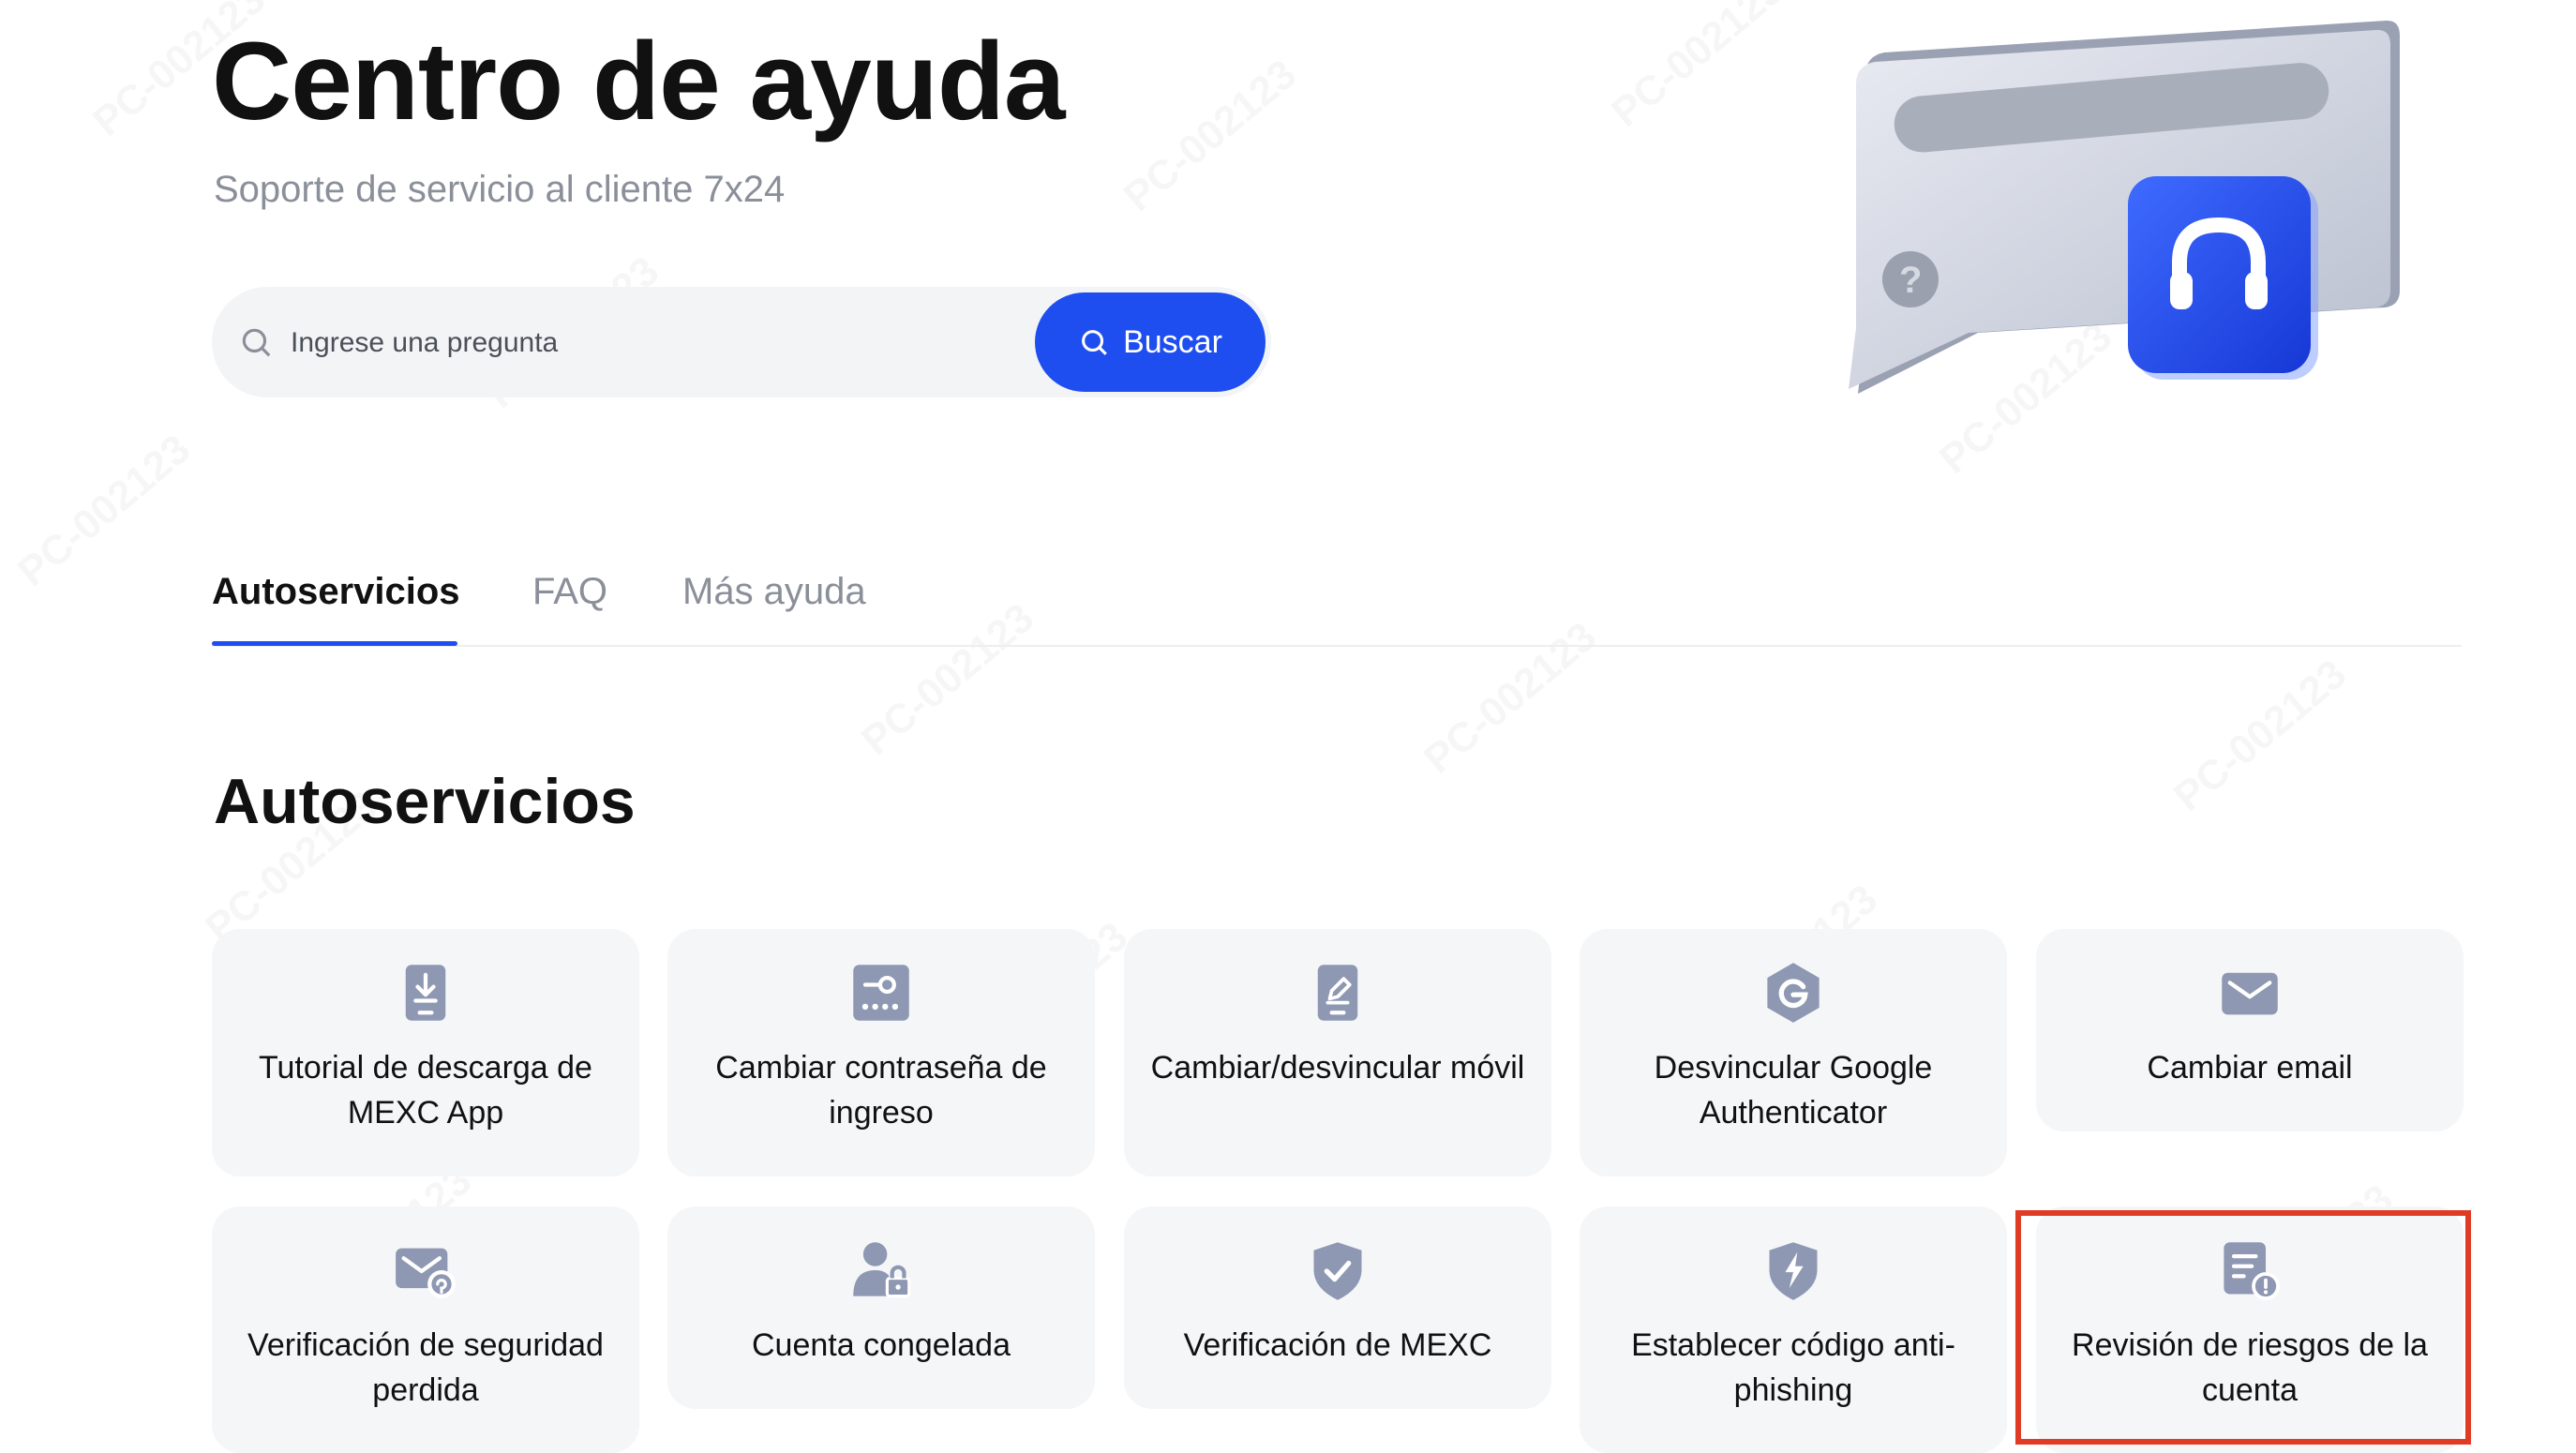 This screenshot has height=1453, width=2576. I want to click on card-label: Cambiar/desvincular móvil, so click(1337, 1068).